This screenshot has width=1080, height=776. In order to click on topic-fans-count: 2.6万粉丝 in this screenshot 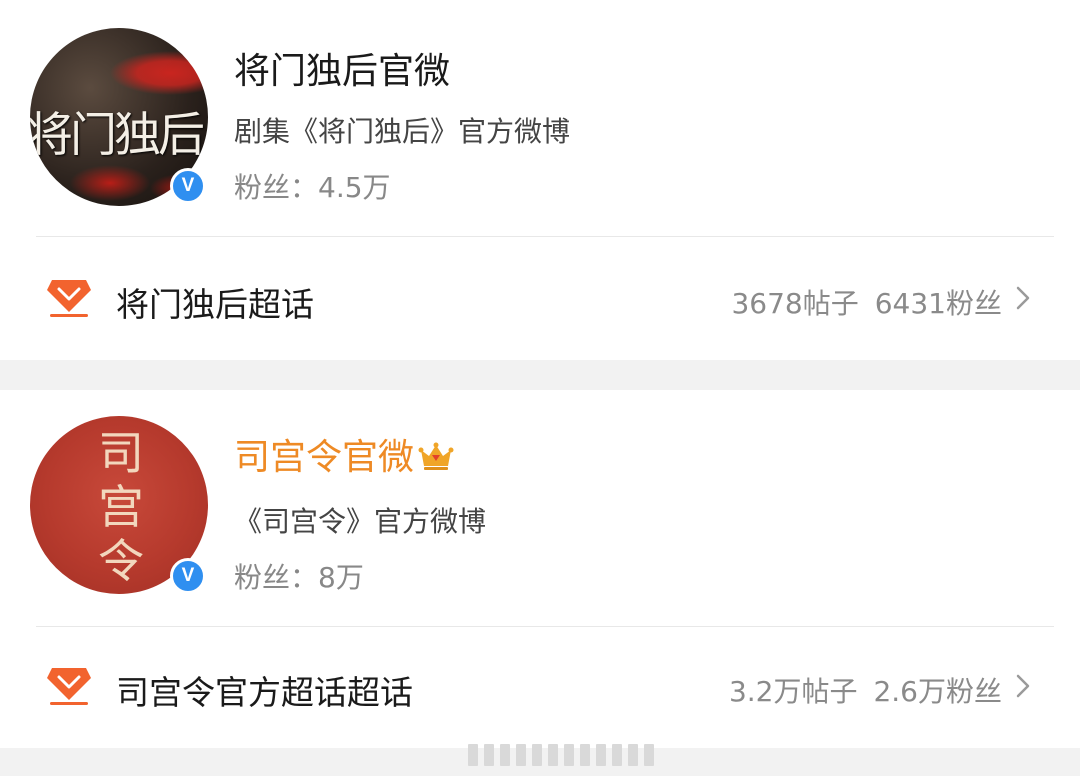, I will do `click(937, 691)`.